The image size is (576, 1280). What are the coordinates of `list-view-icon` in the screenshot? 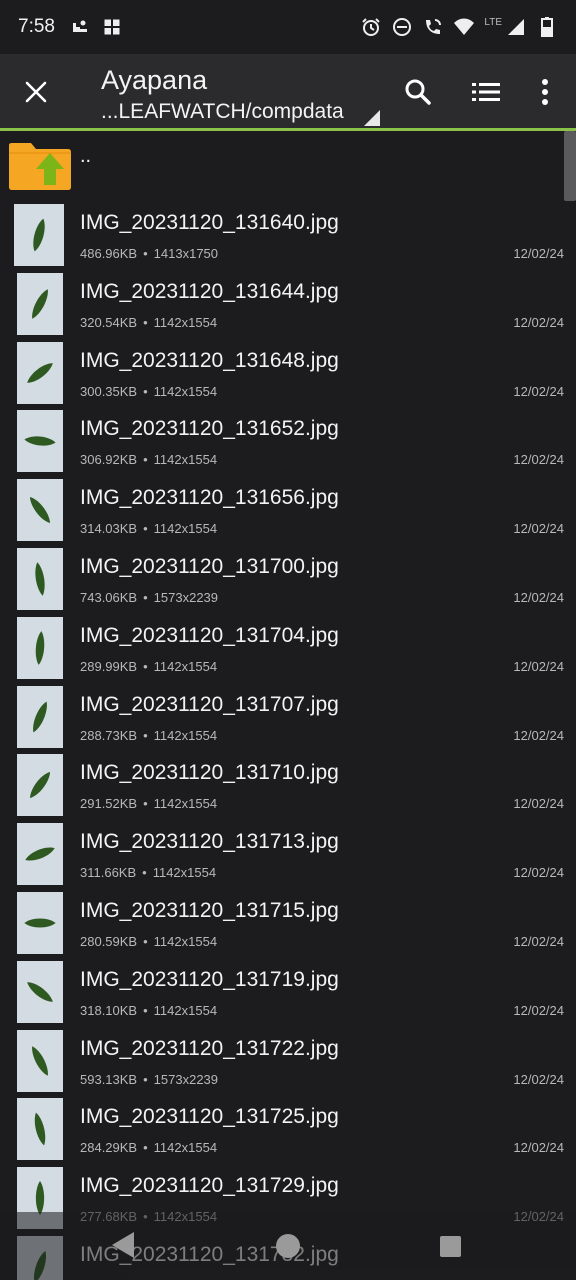 It's located at (486, 92).